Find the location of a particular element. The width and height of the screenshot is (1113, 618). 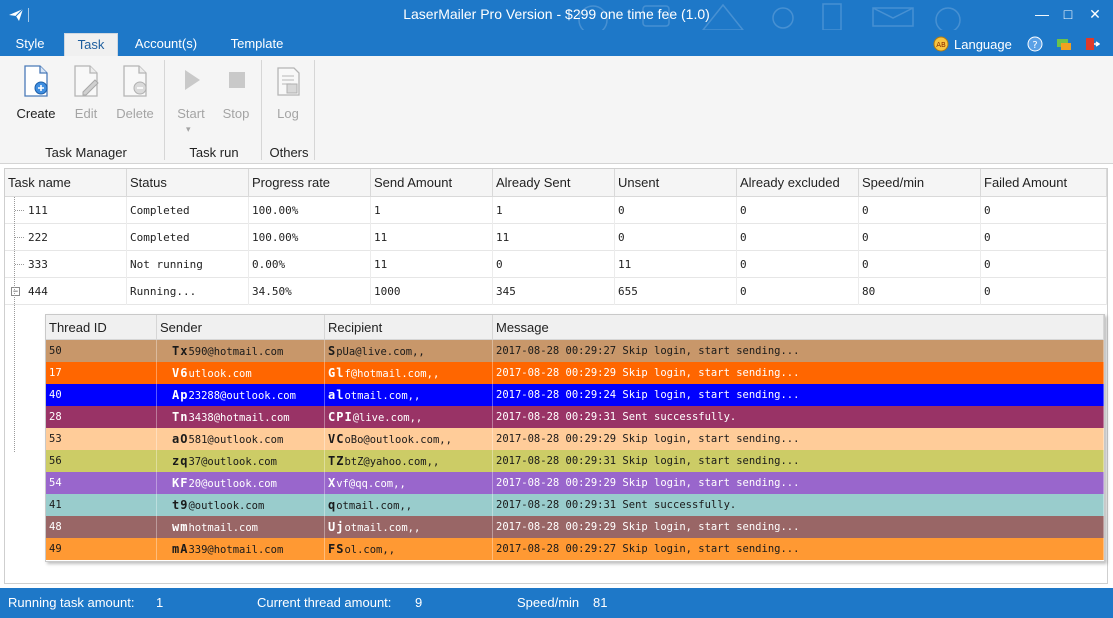

tab-template: Template is located at coordinates (257, 44).